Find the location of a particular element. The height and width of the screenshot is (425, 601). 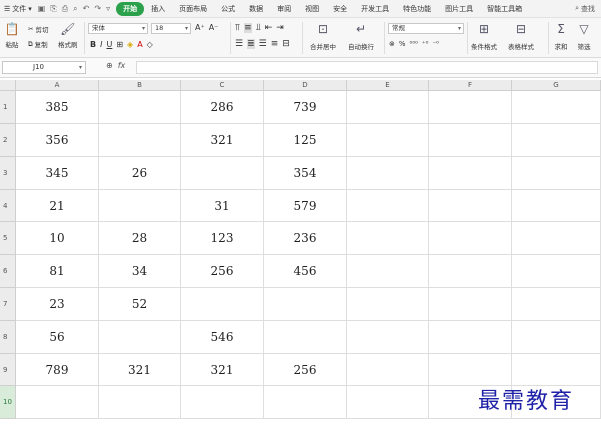

tab-2: 页面布局 is located at coordinates (193, 9).